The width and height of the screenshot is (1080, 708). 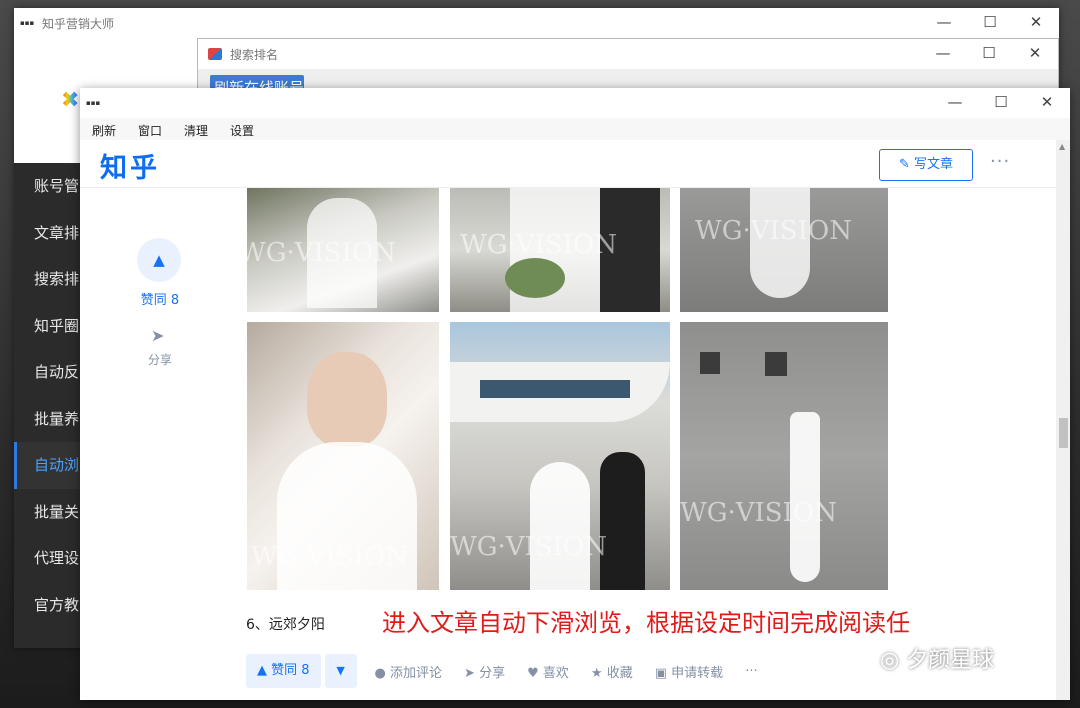 What do you see at coordinates (49, 233) in the screenshot?
I see `sidebar-item-article-rank: 文章排` at bounding box center [49, 233].